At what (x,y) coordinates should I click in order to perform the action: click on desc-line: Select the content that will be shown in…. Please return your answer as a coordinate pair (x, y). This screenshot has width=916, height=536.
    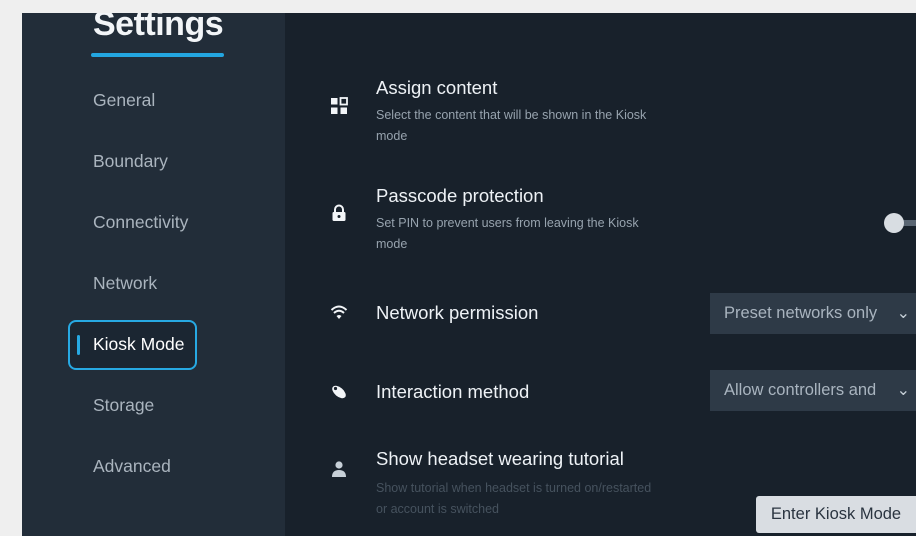
    Looking at the image, I should click on (511, 115).